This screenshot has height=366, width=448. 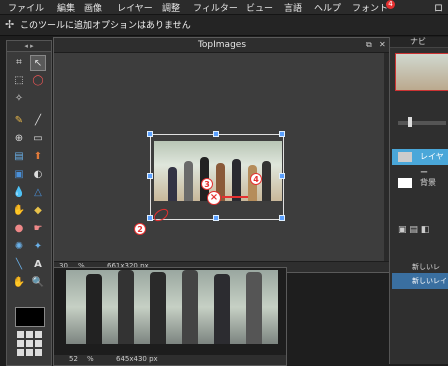 I want to click on navigator-thumbnail, so click(x=421, y=72).